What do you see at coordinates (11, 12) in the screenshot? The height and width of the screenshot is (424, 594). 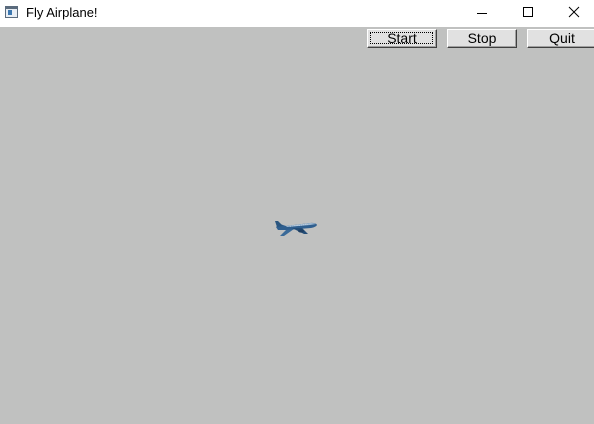 I see `app-window-icon` at bounding box center [11, 12].